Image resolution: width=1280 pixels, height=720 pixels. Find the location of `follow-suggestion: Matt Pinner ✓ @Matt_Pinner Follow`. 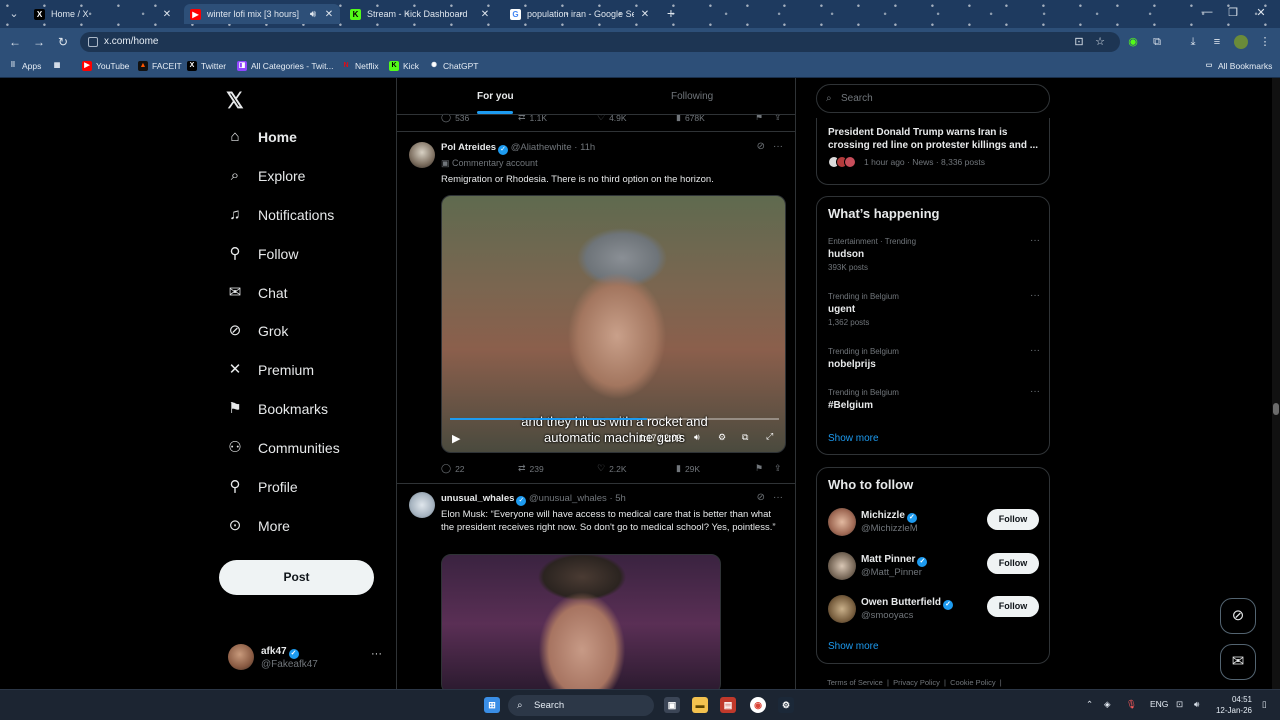

follow-suggestion: Matt Pinner ✓ @Matt_Pinner Follow is located at coordinates (934, 567).